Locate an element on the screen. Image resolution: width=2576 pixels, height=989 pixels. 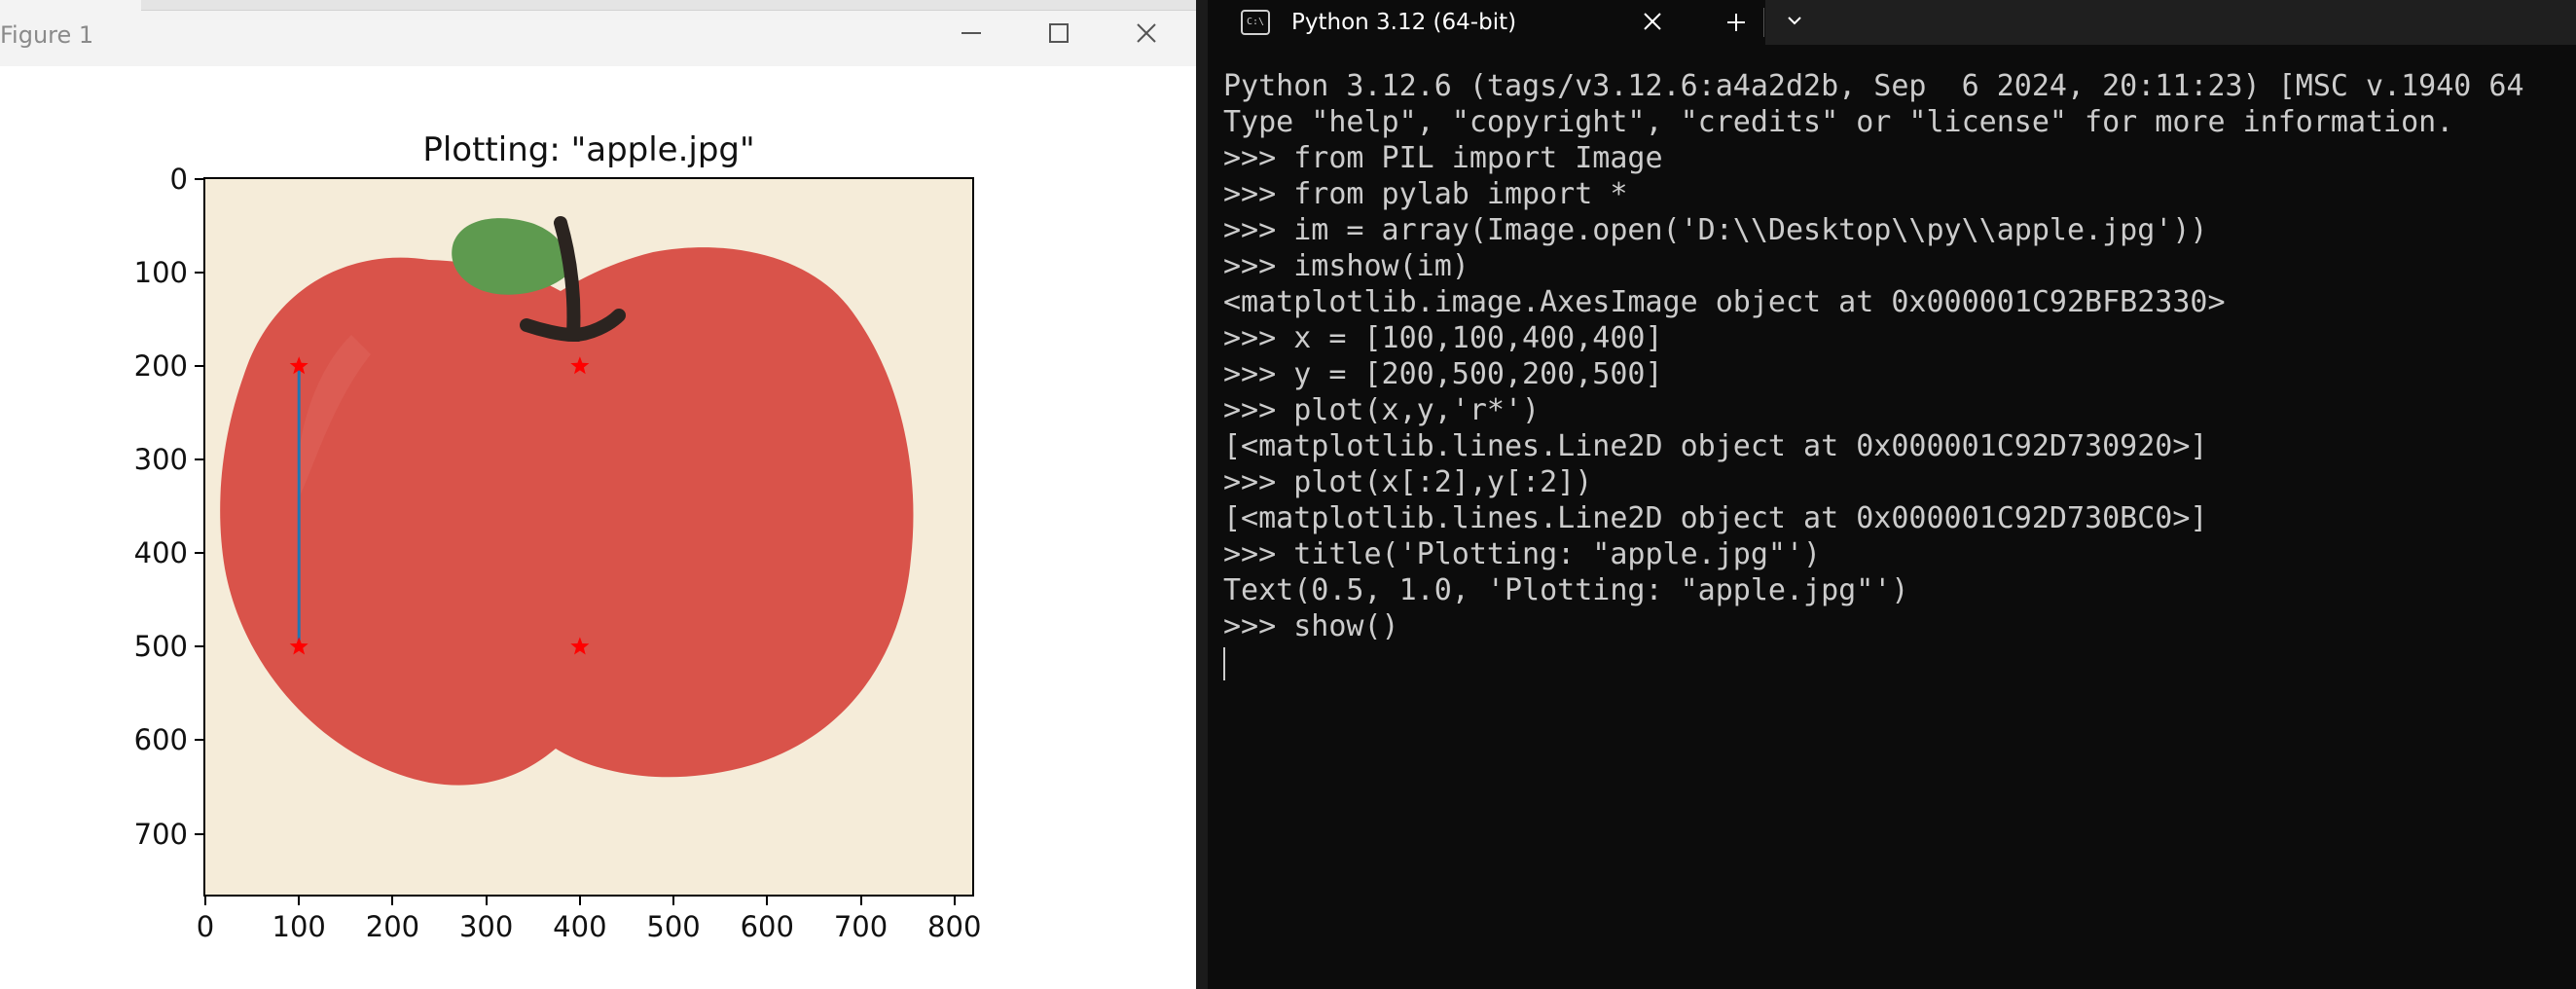
figure-titlebar: Figure 1 is located at coordinates (598, 33).